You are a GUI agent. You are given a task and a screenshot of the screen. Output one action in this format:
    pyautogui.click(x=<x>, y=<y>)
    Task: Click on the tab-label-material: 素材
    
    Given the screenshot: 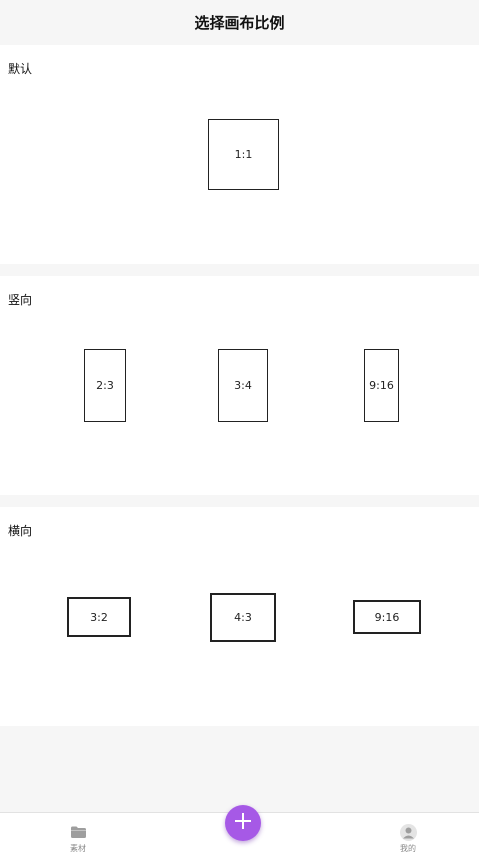 What is the action you would take?
    pyautogui.click(x=78, y=848)
    